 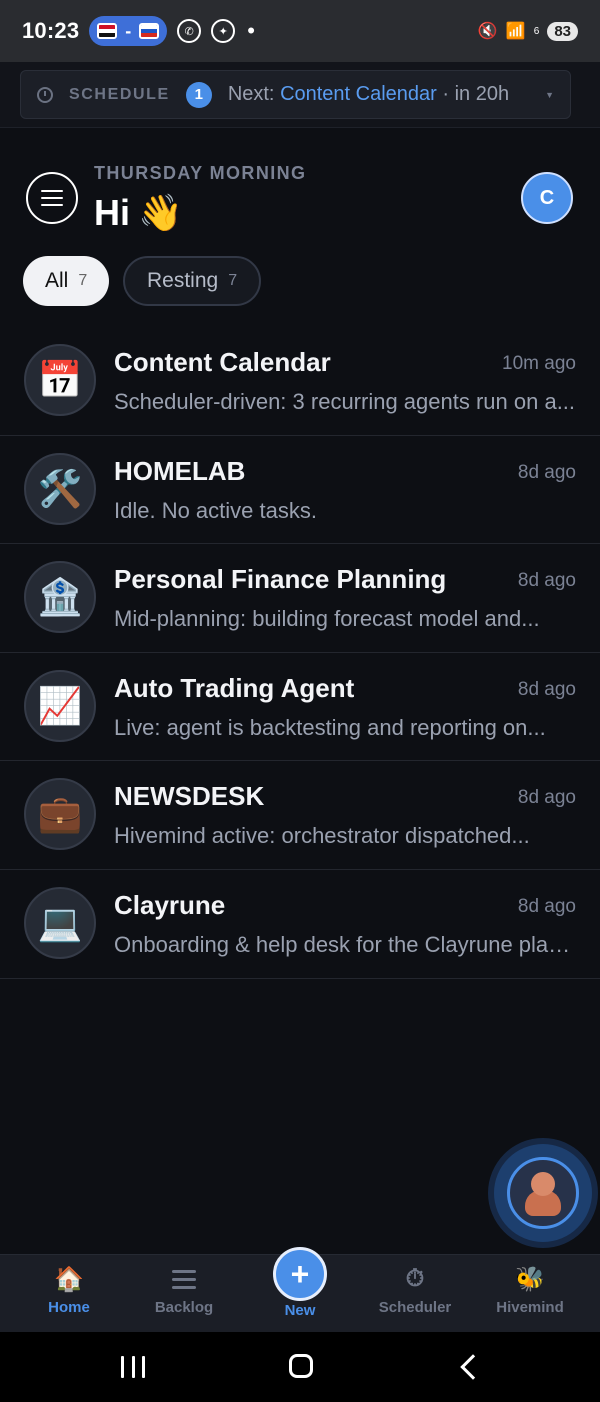 I want to click on list-item-title: Personal Finance Planning, so click(x=280, y=579).